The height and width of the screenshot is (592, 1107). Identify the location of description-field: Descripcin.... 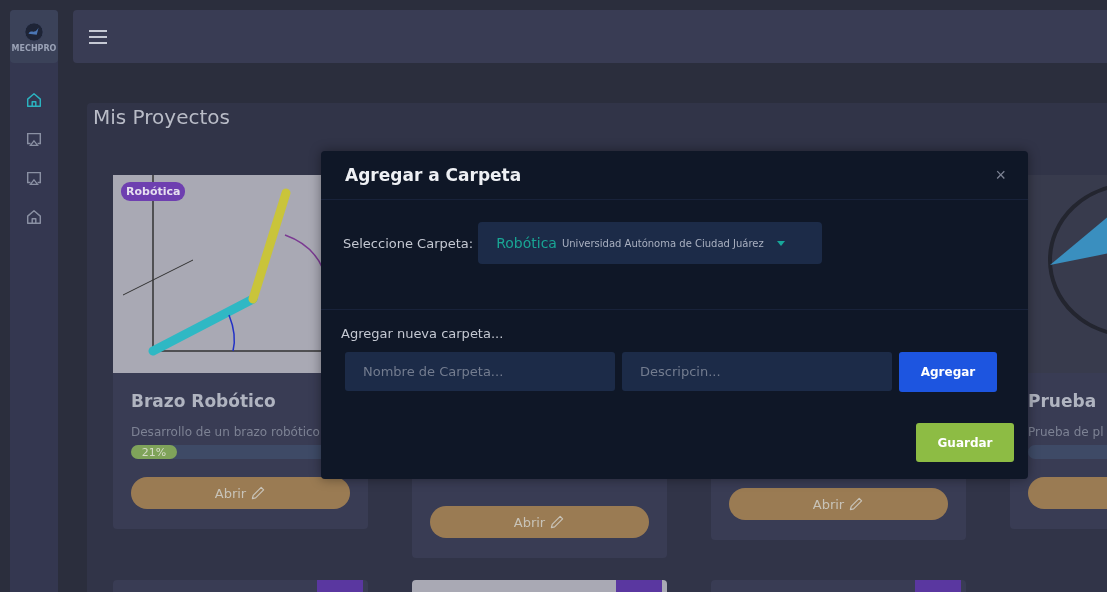
(757, 371).